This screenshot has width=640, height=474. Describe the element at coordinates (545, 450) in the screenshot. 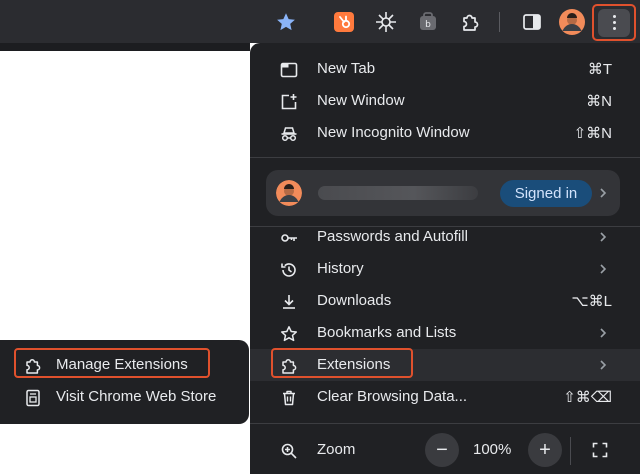

I see `zoom-in-button: +` at that location.